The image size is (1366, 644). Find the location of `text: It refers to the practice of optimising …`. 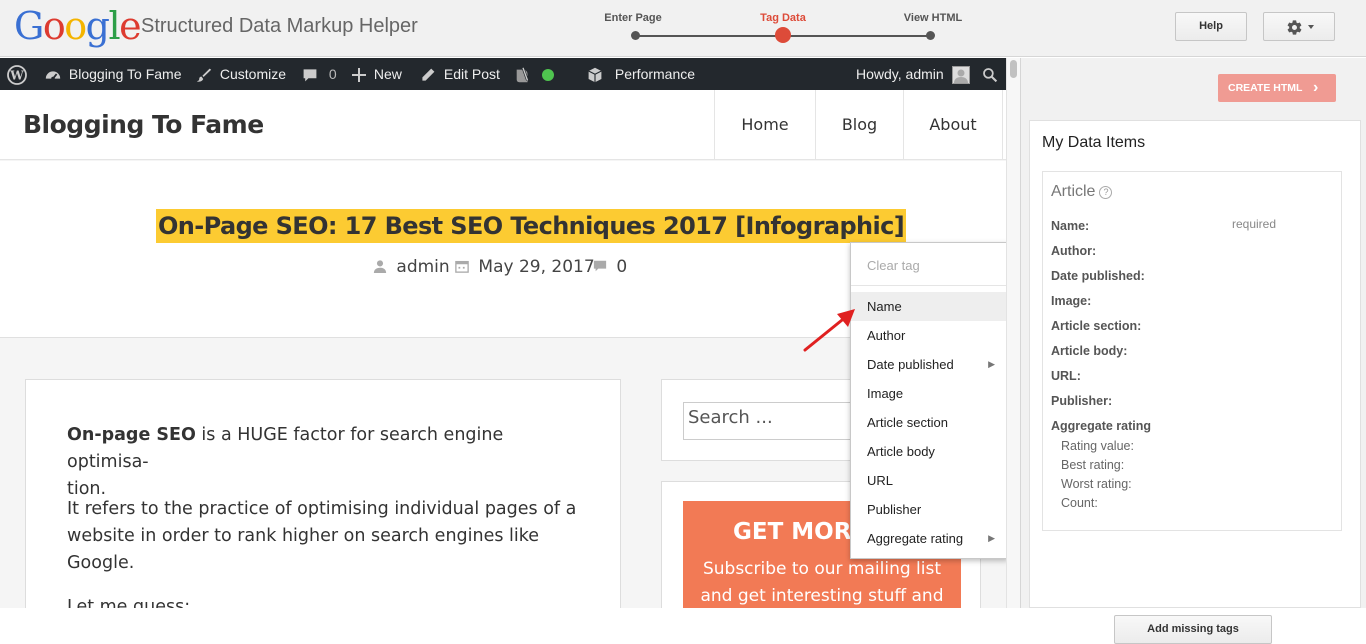

text: It refers to the practice of optimising … is located at coordinates (322, 509).